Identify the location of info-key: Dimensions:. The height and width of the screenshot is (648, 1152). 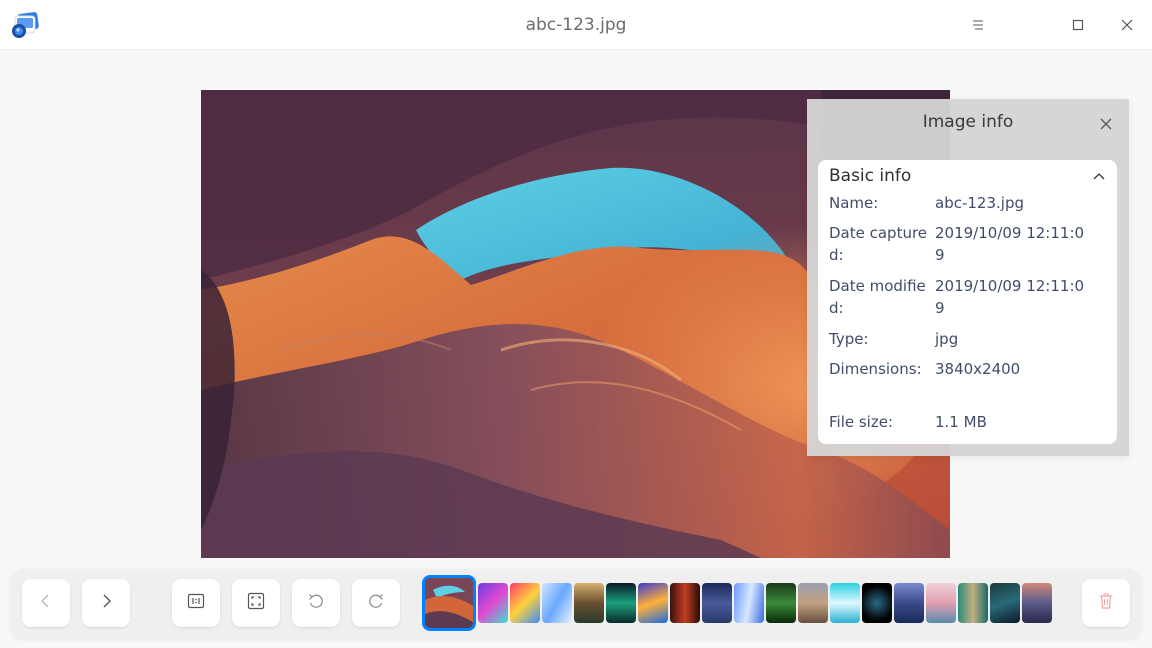
(875, 369).